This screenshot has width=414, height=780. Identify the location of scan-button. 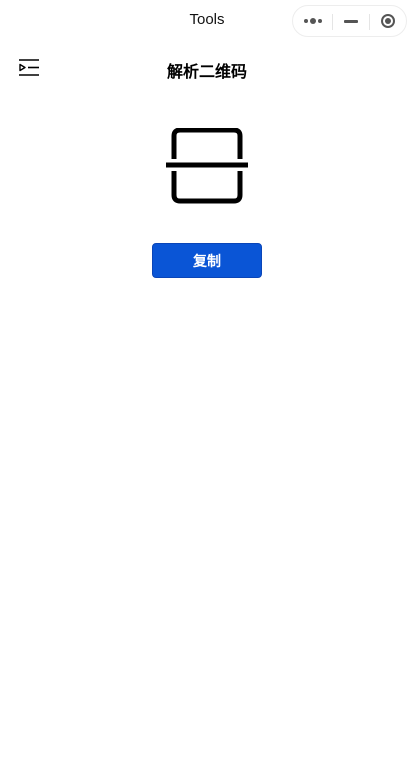
(207, 165).